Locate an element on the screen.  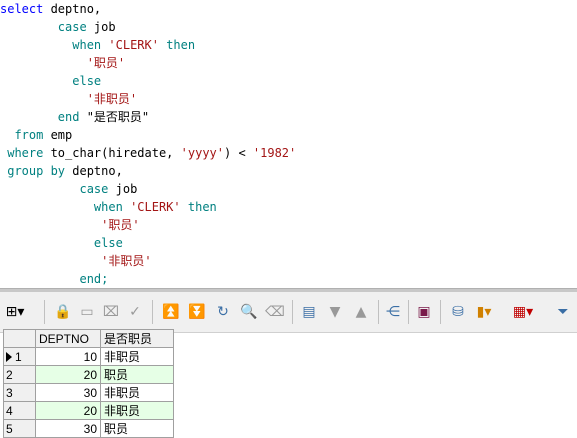
filter-icon: ⏷ is located at coordinates (563, 312).